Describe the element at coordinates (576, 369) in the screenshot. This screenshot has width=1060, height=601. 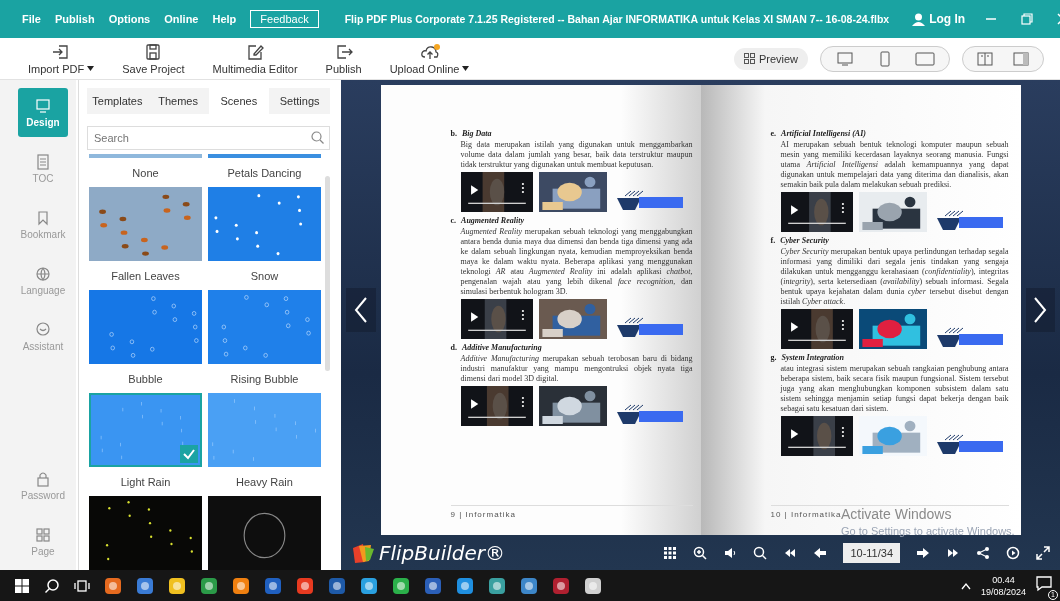
I see `paragraph: Additive Manufacturing merupakan sebuah terobosan baru di bidang industri manufaktur yang mampu mengontruksi objek nyata tiga dimensi dari model 3D digital.` at that location.